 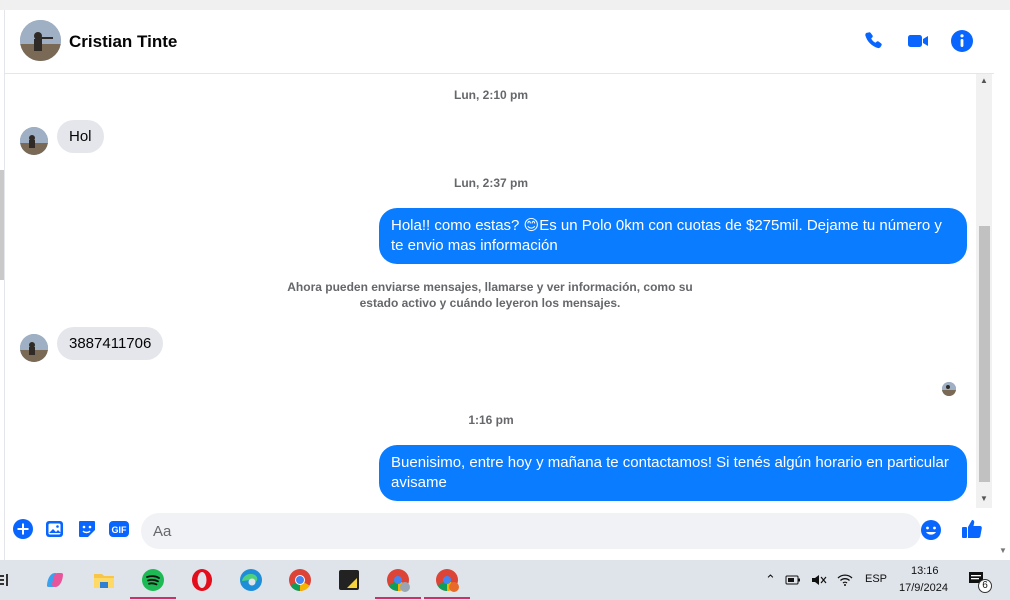 I want to click on tray-chevron-up-icon: ⌃, so click(x=770, y=580).